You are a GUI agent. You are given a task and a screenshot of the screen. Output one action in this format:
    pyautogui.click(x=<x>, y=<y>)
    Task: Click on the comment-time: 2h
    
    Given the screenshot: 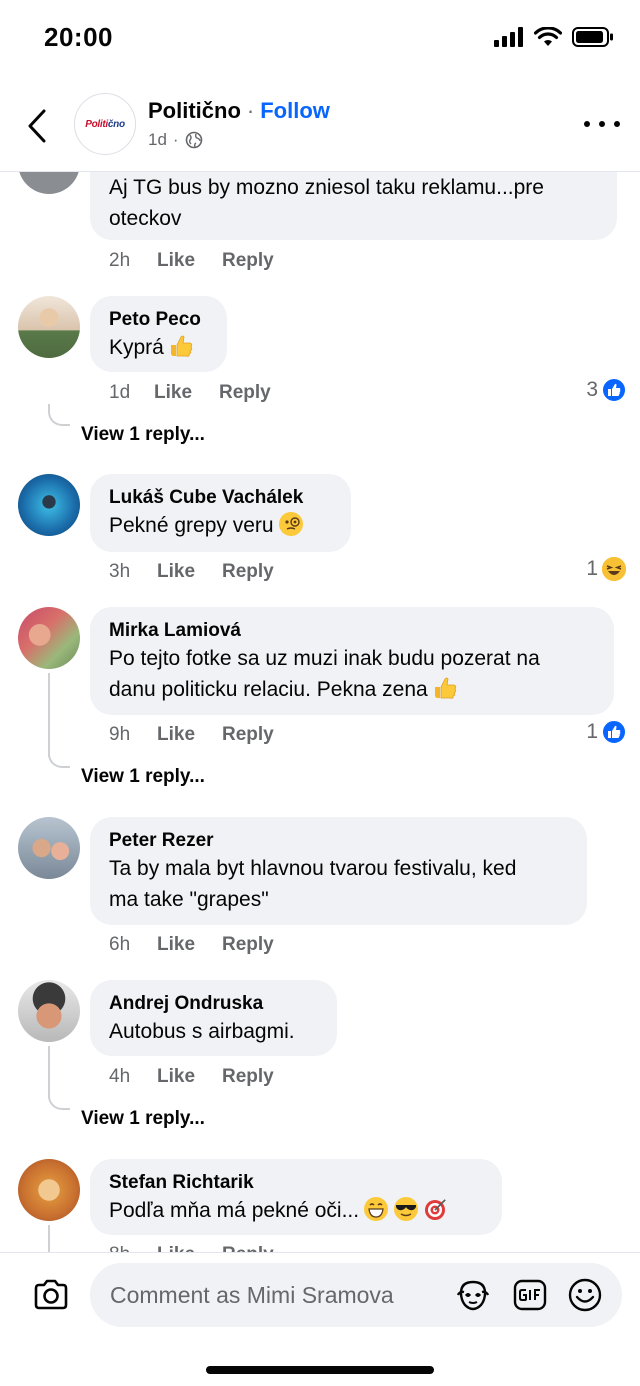 What is the action you would take?
    pyautogui.click(x=133, y=261)
    